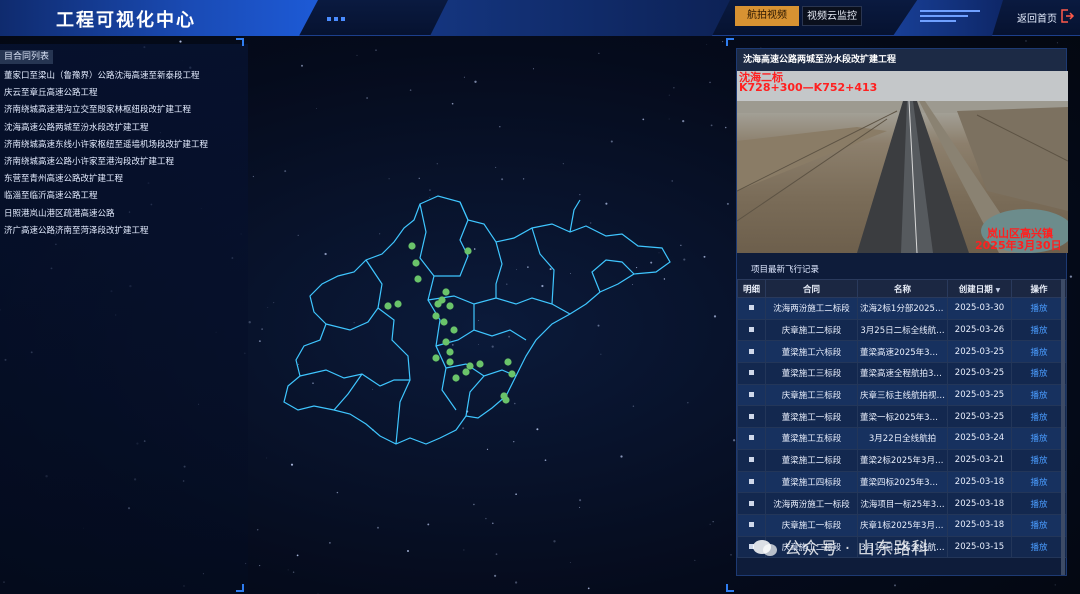 The width and height of the screenshot is (1080, 594). Describe the element at coordinates (106, 162) in the screenshot. I see `project-list-item: 济南绕城高速公路小许家至港沟段改扩建工程` at that location.